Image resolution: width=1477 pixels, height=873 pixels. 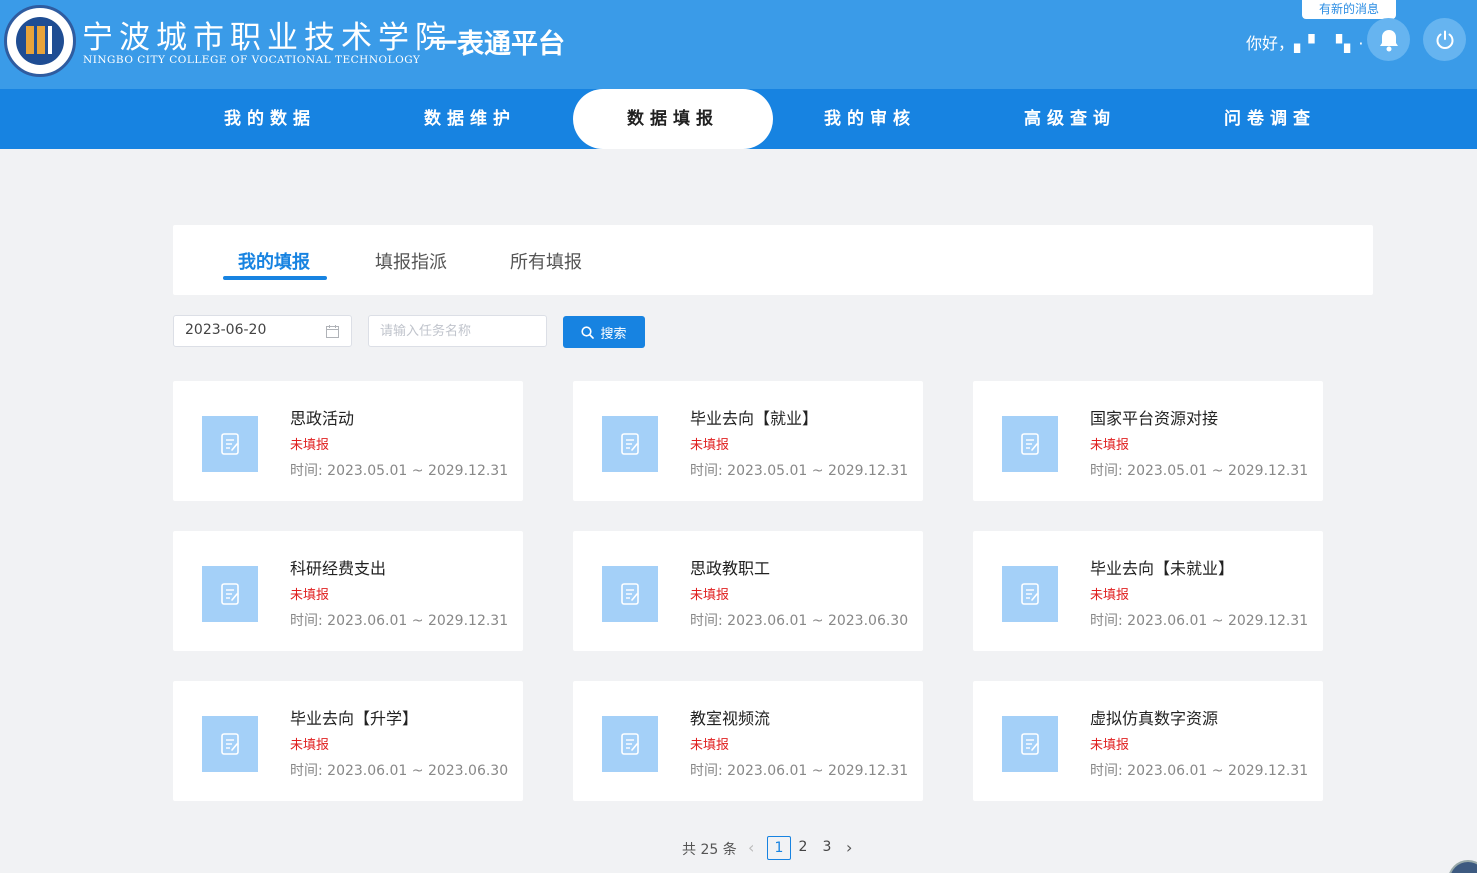 What do you see at coordinates (870, 119) in the screenshot?
I see `nav-my-review: 我的审核` at bounding box center [870, 119].